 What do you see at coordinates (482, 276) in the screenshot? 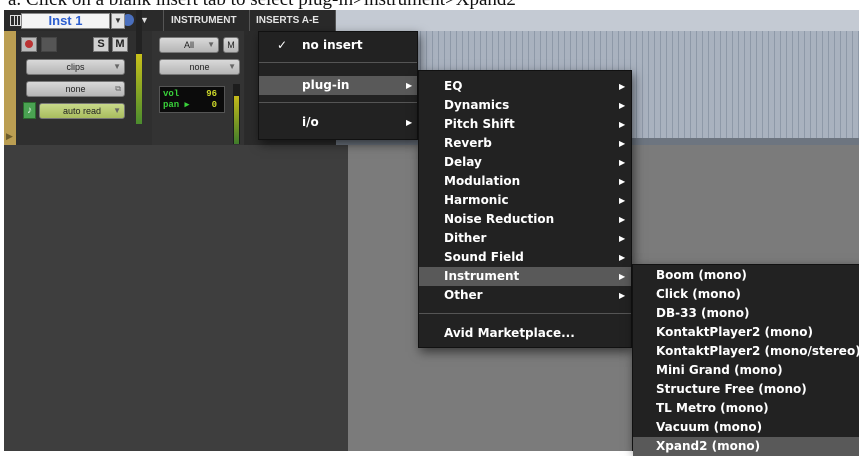
I see `menu-item-label: Instrument` at bounding box center [482, 276].